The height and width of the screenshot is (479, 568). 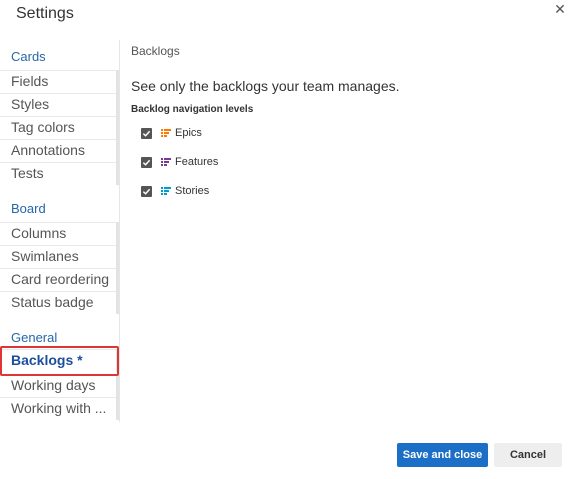 I want to click on sidebar-item-columns: Columns, so click(x=59, y=233).